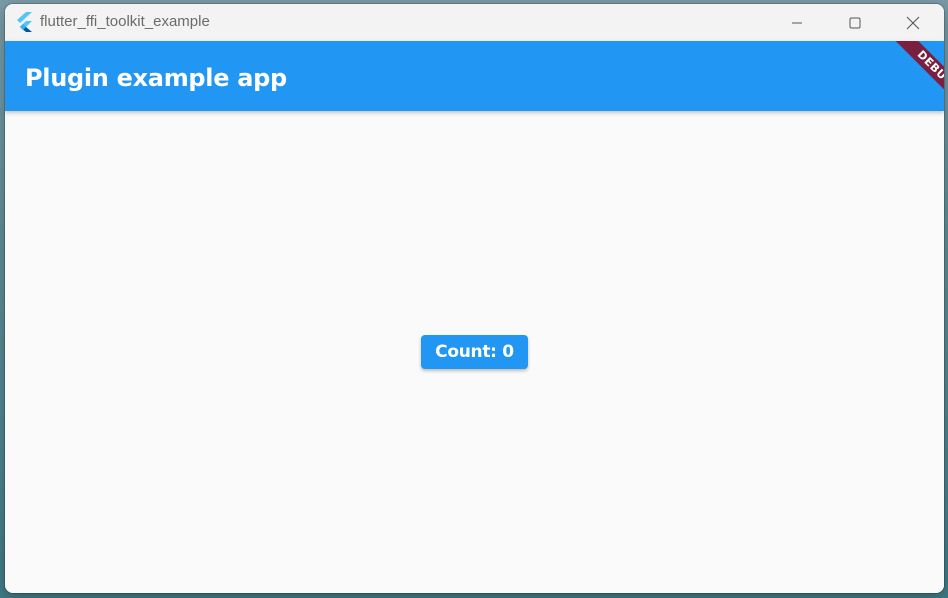  I want to click on minimize-icon, so click(797, 23).